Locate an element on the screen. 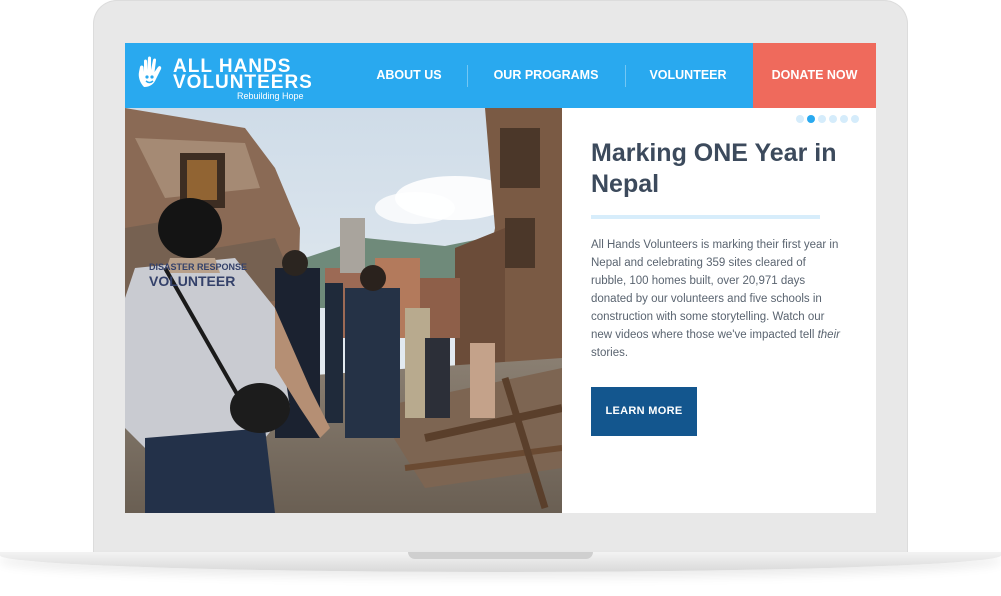 This screenshot has width=1001, height=596. title-underline is located at coordinates (705, 217).